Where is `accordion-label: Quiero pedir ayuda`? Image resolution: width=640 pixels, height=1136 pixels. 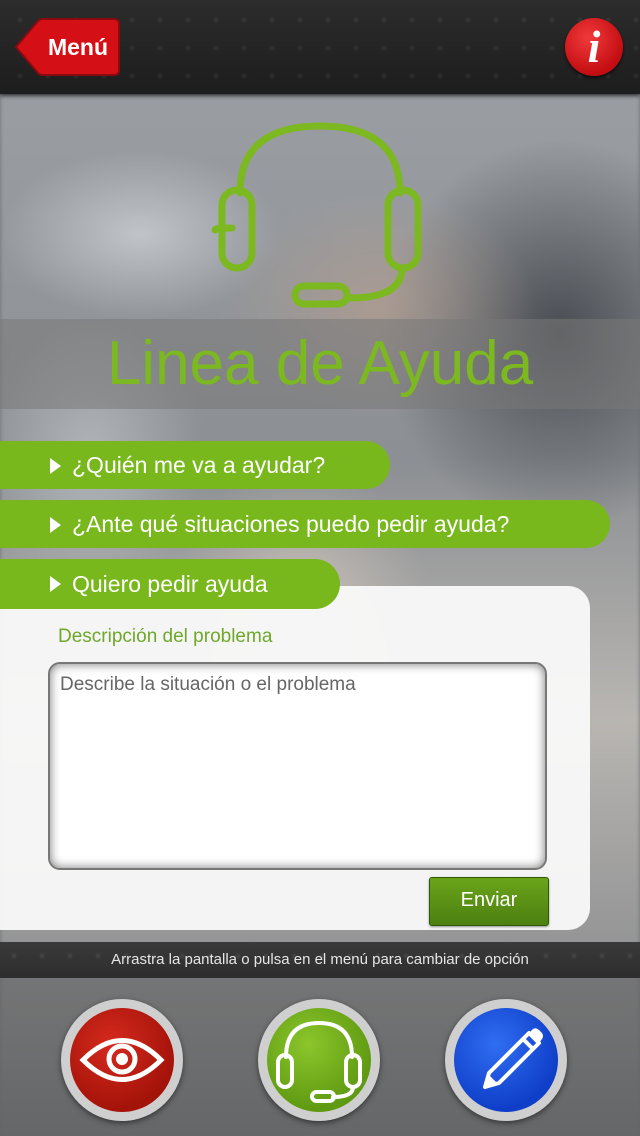 accordion-label: Quiero pedir ayuda is located at coordinates (170, 584).